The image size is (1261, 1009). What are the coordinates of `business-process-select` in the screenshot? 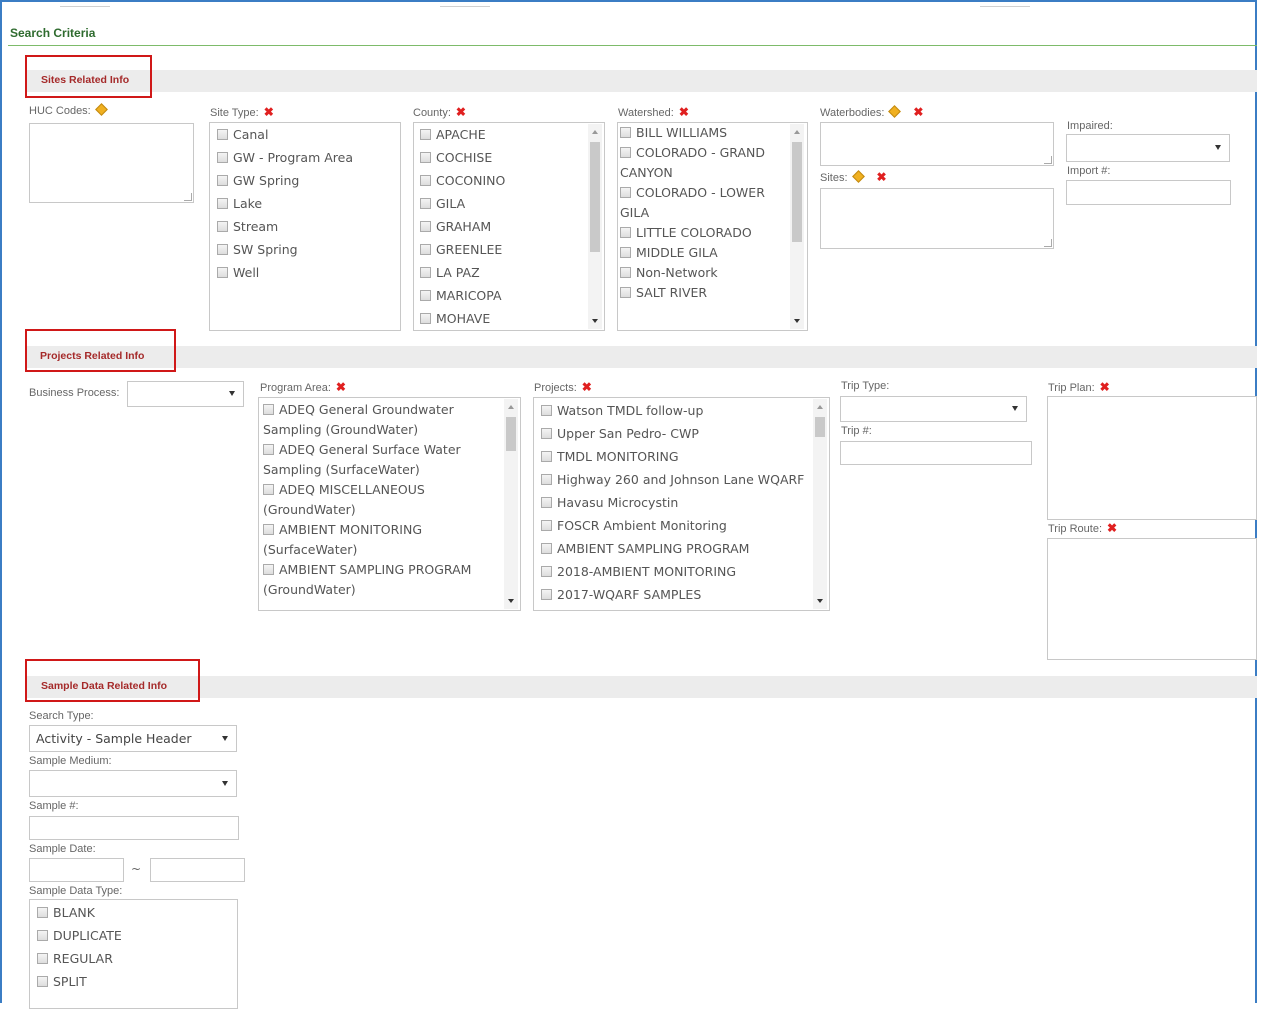 It's located at (185, 394).